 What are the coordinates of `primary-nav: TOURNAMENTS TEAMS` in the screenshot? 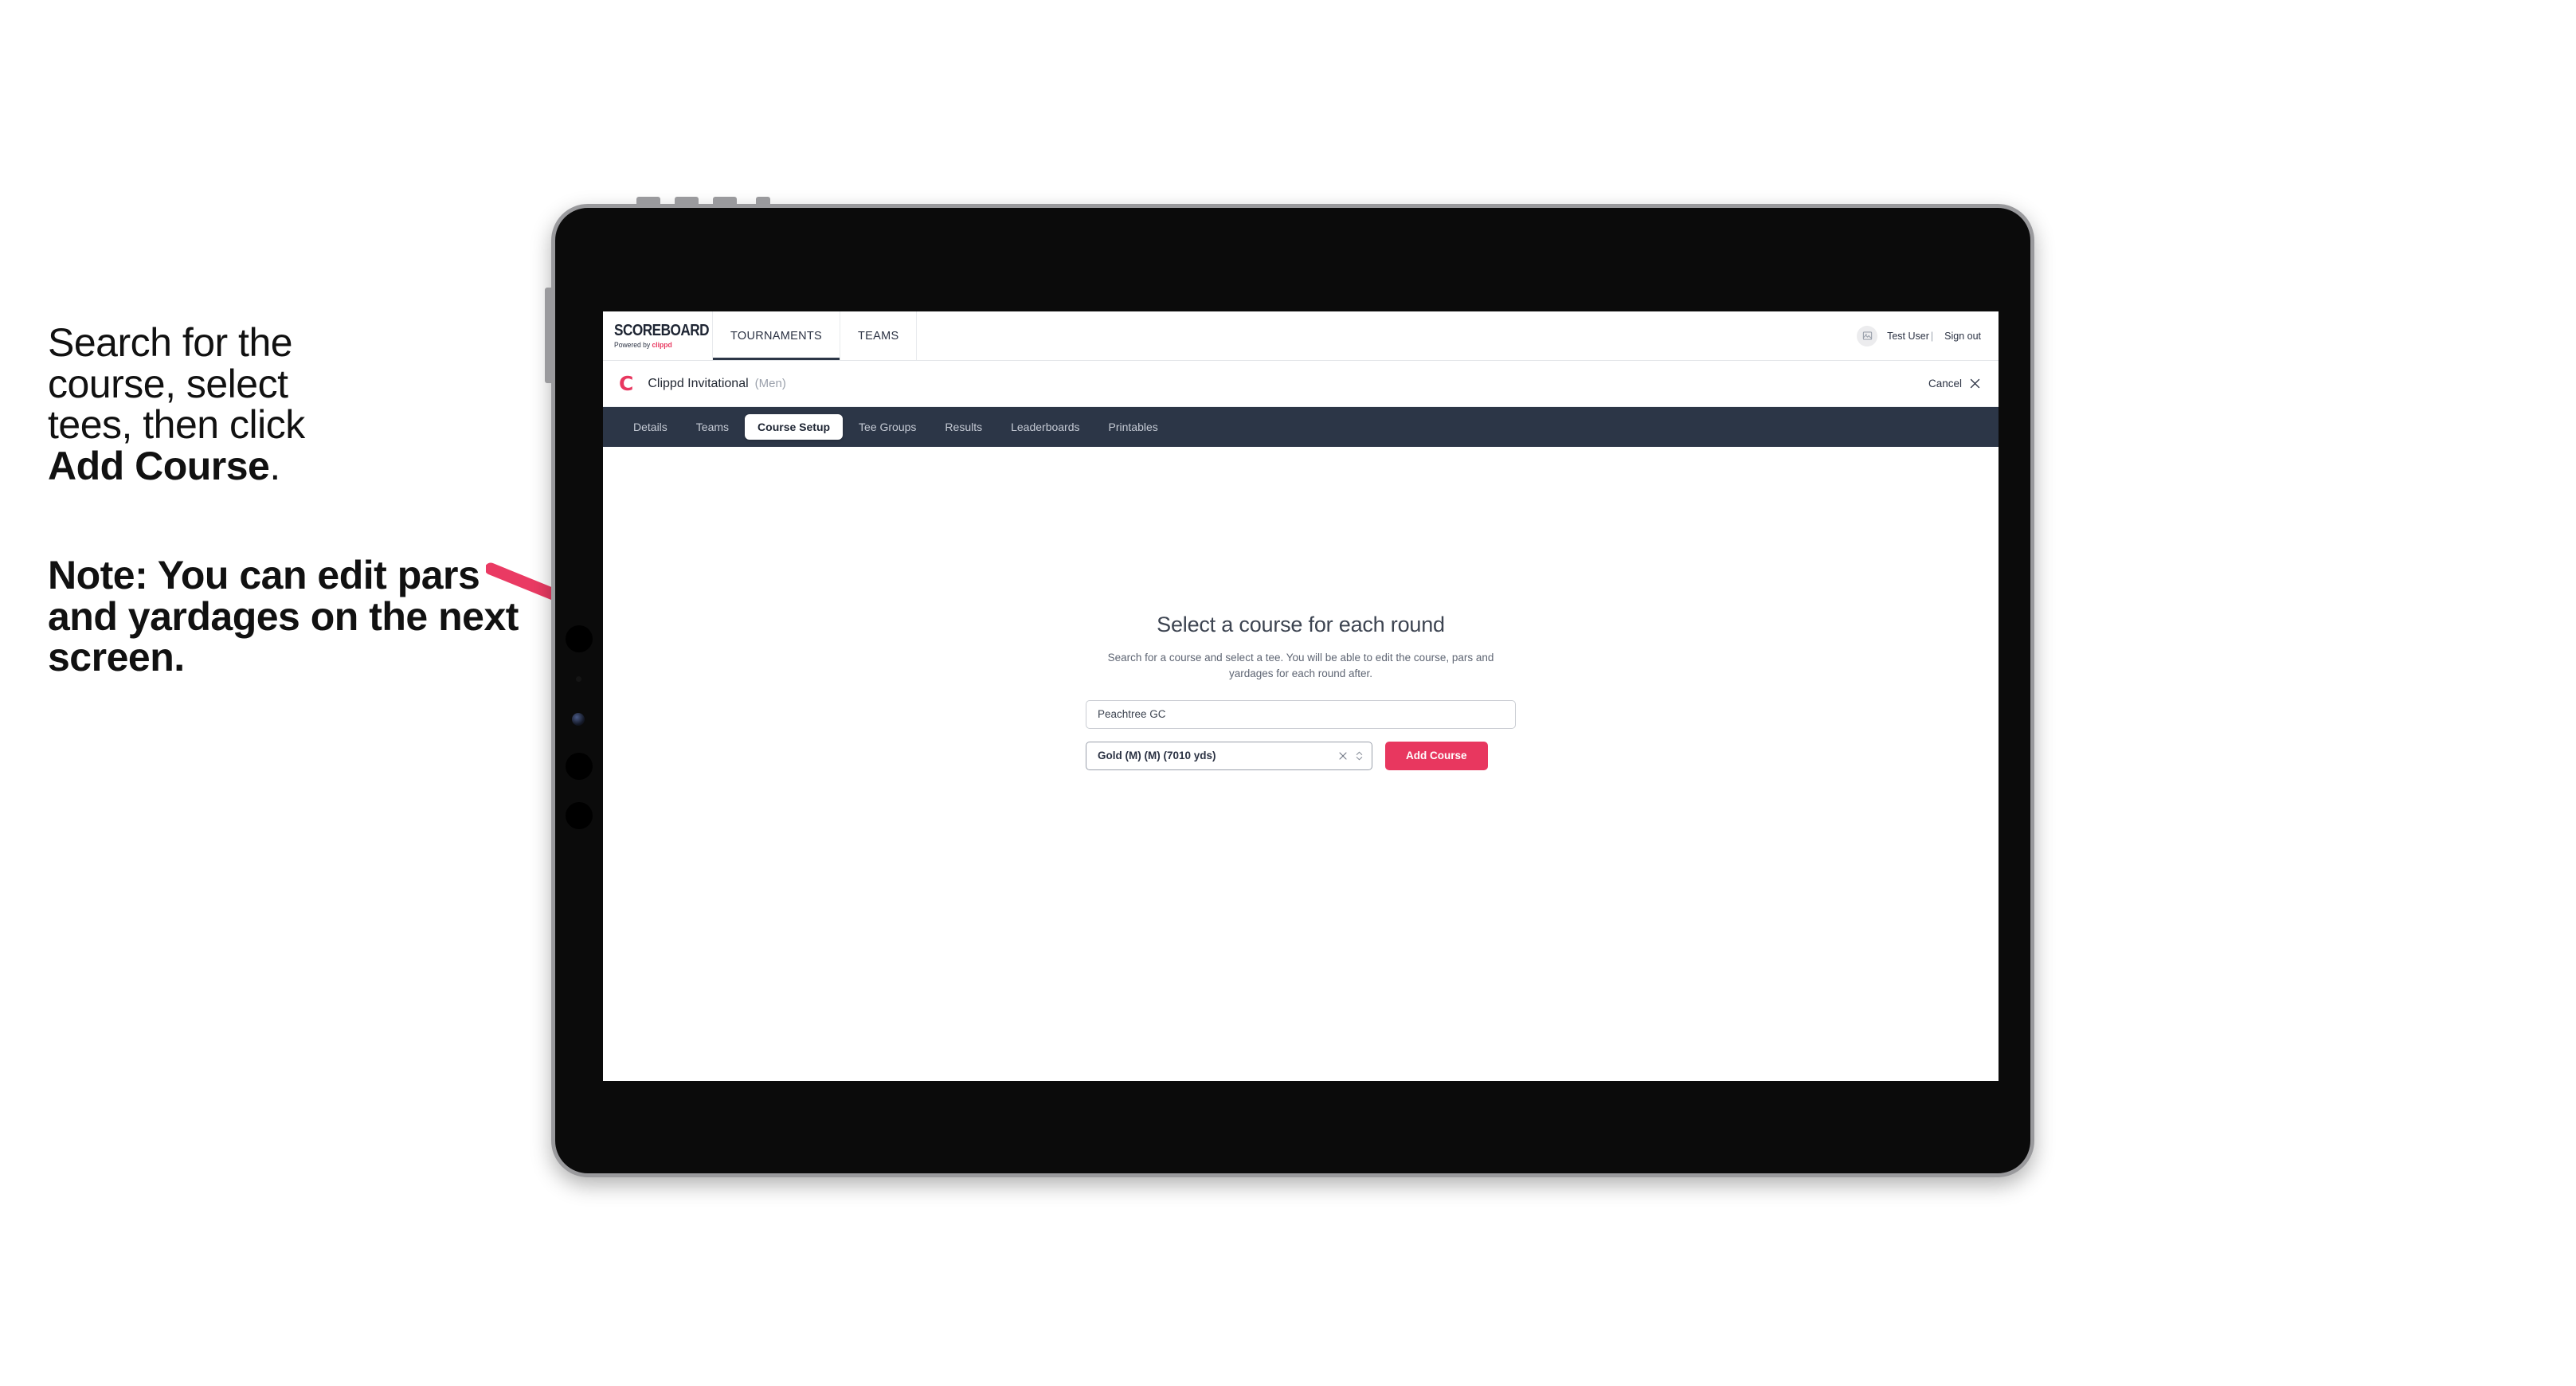 It's located at (815, 335).